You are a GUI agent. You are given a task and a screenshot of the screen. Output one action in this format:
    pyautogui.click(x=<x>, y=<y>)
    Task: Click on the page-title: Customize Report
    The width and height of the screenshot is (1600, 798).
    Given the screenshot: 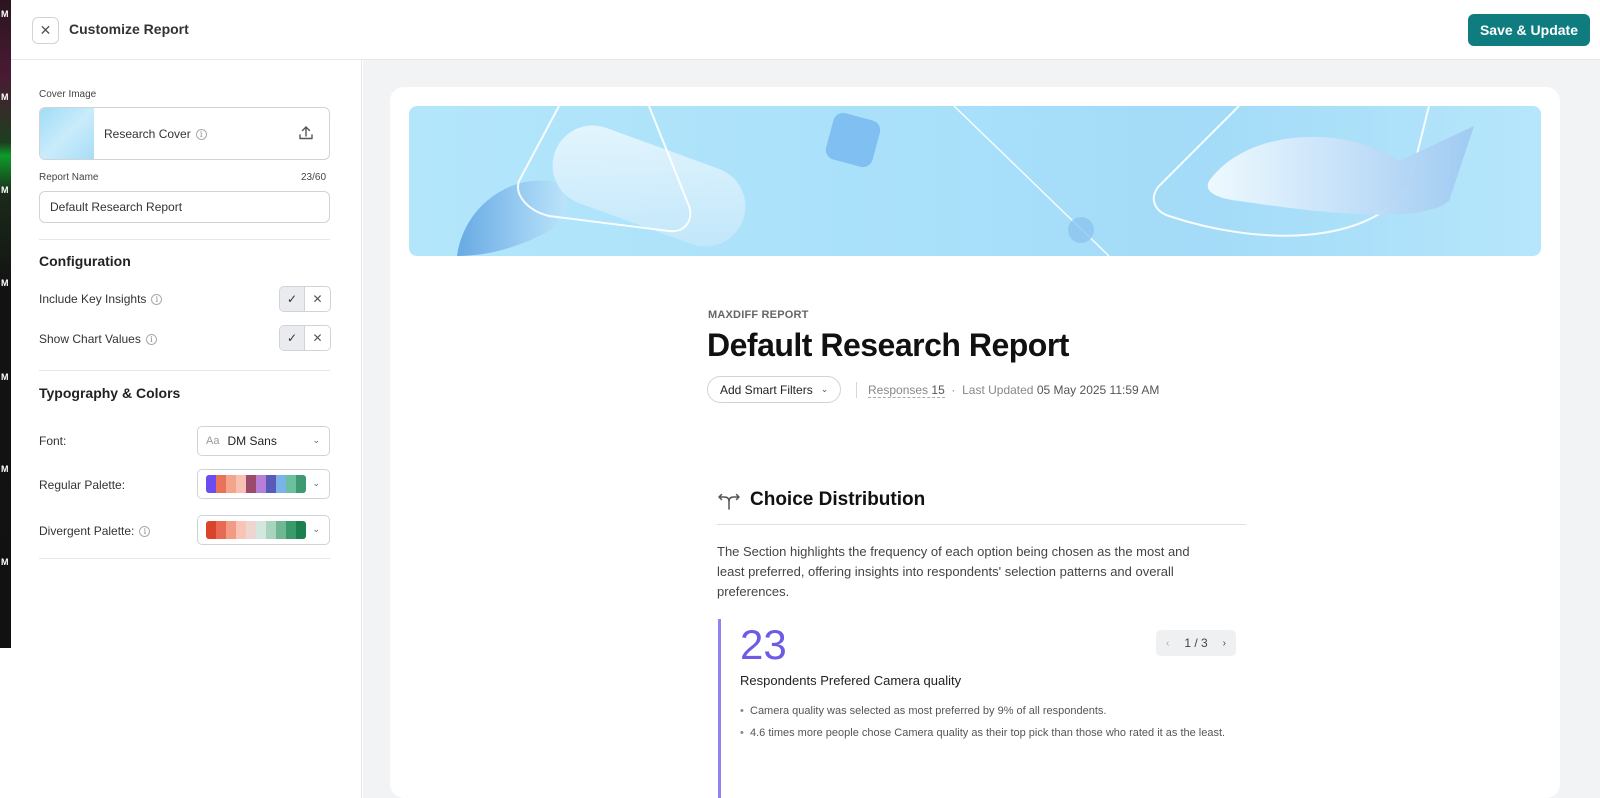 What is the action you would take?
    pyautogui.click(x=129, y=29)
    